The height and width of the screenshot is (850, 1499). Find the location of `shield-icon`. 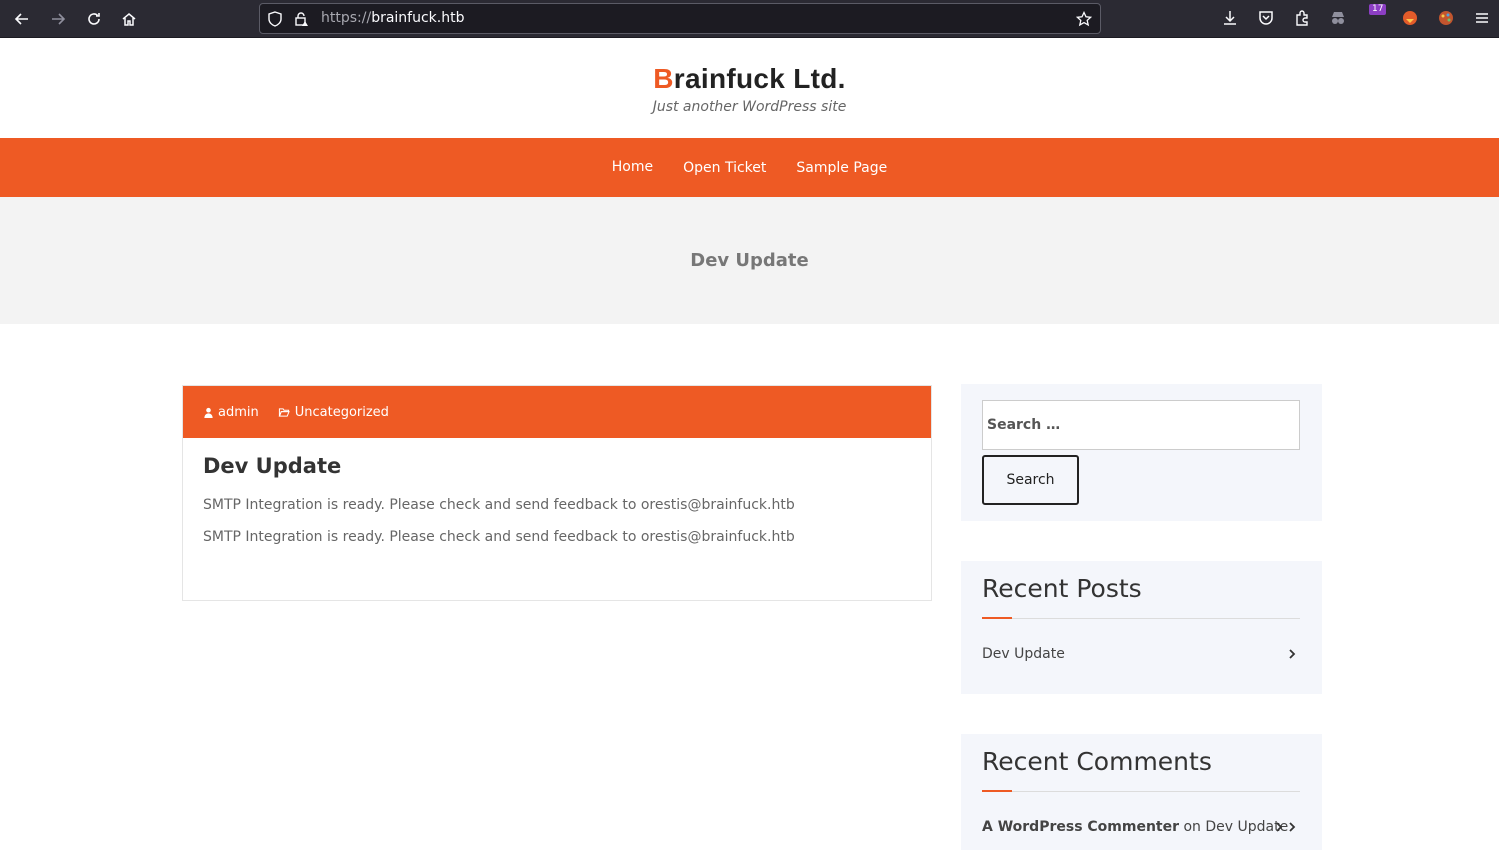

shield-icon is located at coordinates (275, 19).